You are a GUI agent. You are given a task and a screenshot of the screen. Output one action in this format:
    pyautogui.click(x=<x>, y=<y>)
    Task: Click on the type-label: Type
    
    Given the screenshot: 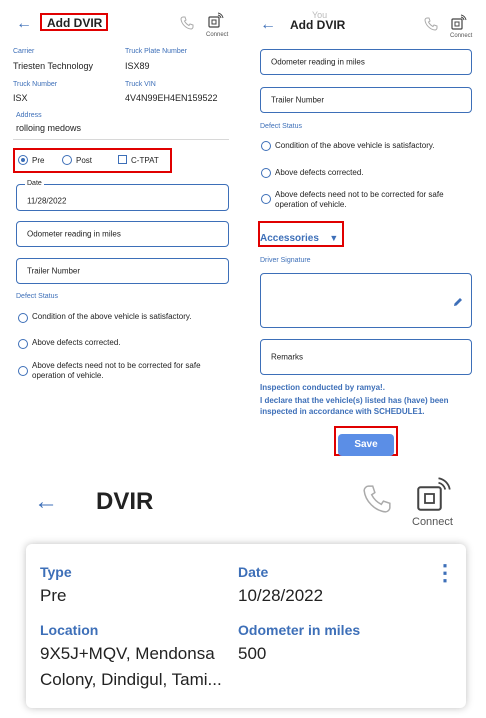 What is the action you would take?
    pyautogui.click(x=56, y=572)
    